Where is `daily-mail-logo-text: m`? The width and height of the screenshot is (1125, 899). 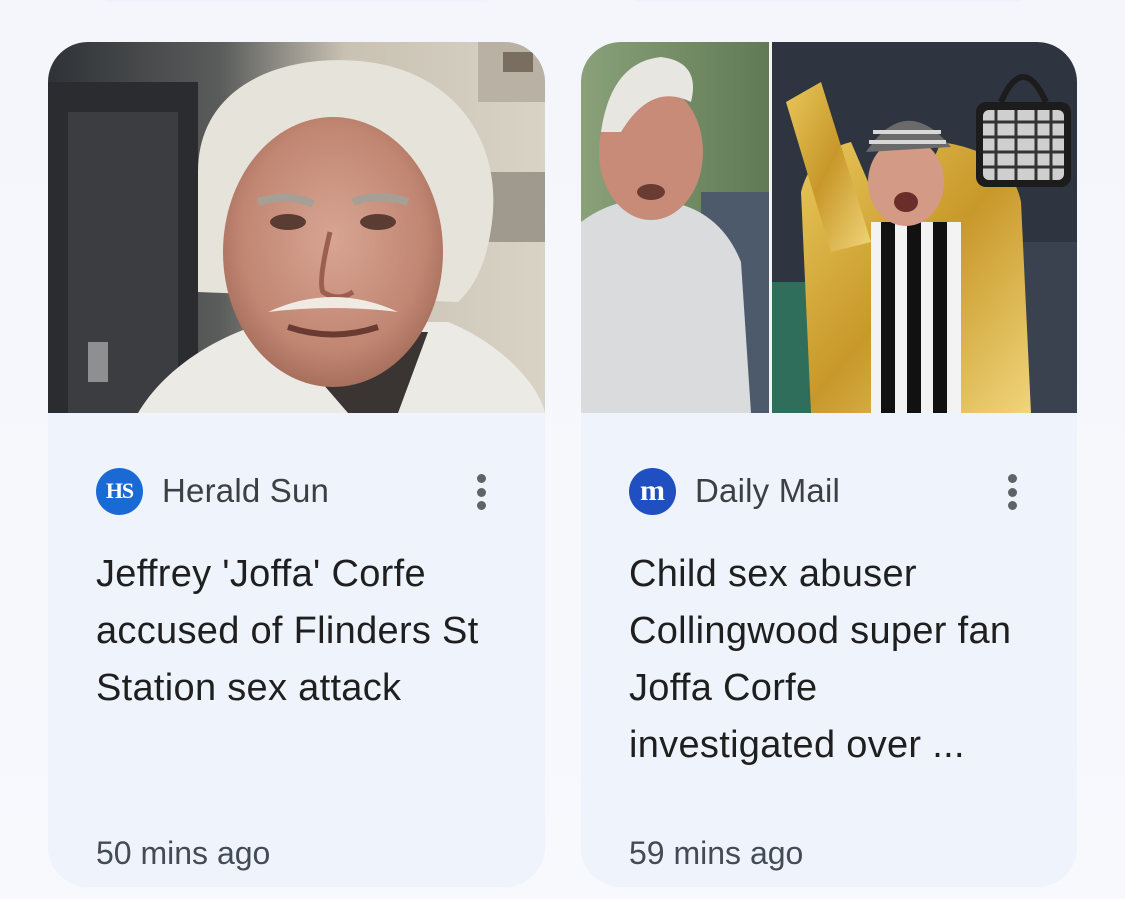 daily-mail-logo-text: m is located at coordinates (652, 490).